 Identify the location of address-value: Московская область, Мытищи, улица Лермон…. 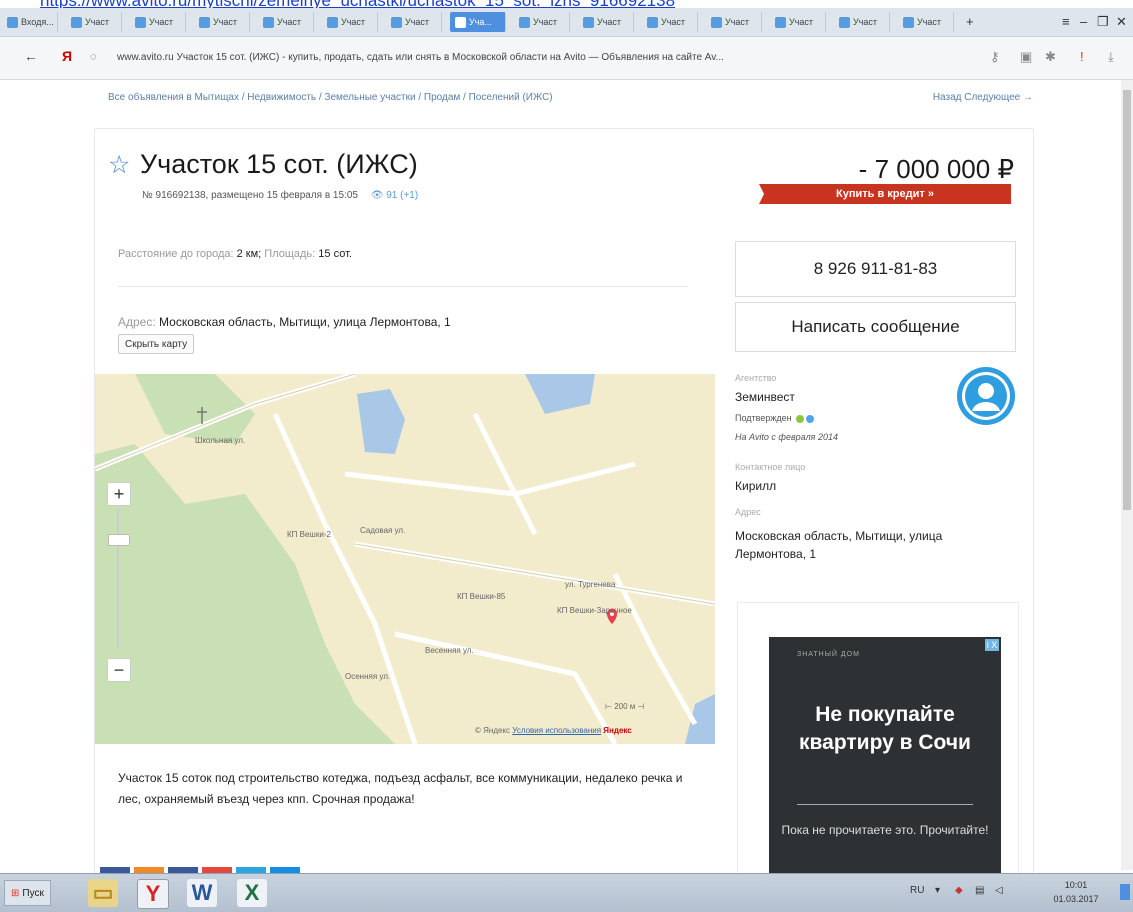
(305, 322).